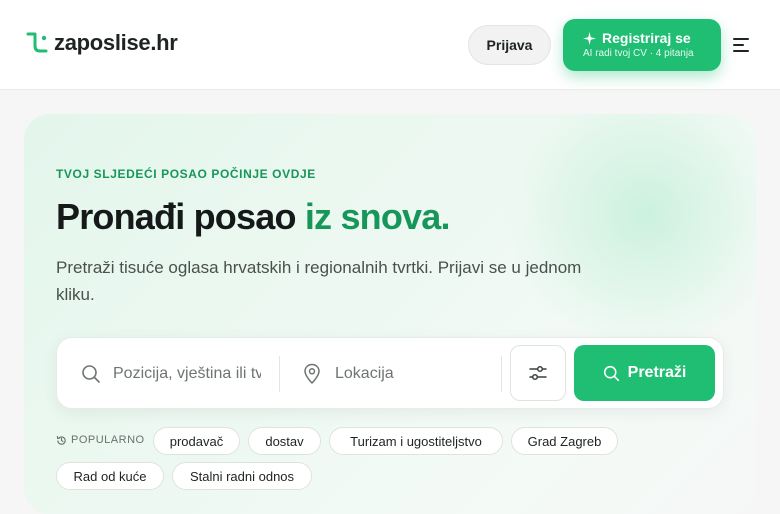  I want to click on search-submit-button: Pretraži, so click(644, 373).